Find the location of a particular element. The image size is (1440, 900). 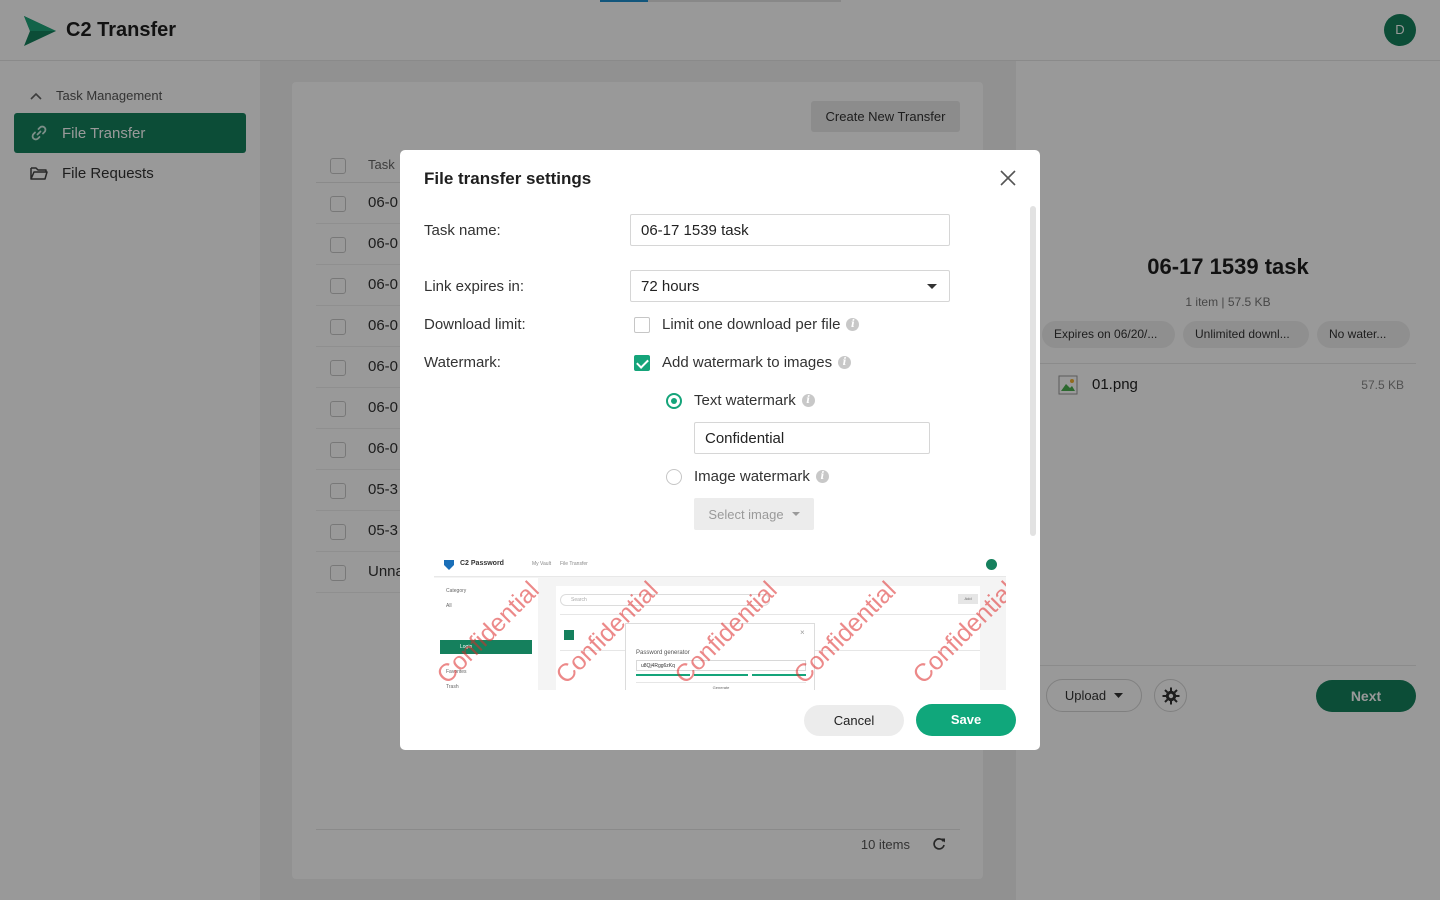

task-name-label: Task name: is located at coordinates (462, 230).